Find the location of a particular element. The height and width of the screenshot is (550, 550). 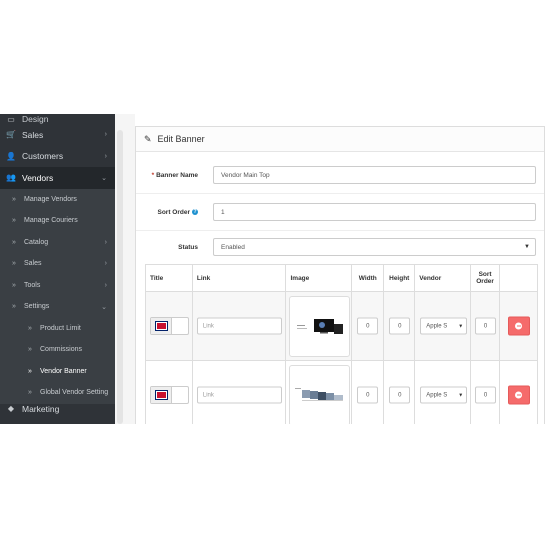

sidebar-item-global-vendor-setting: » Global Vendor Setting is located at coordinates (57, 393).